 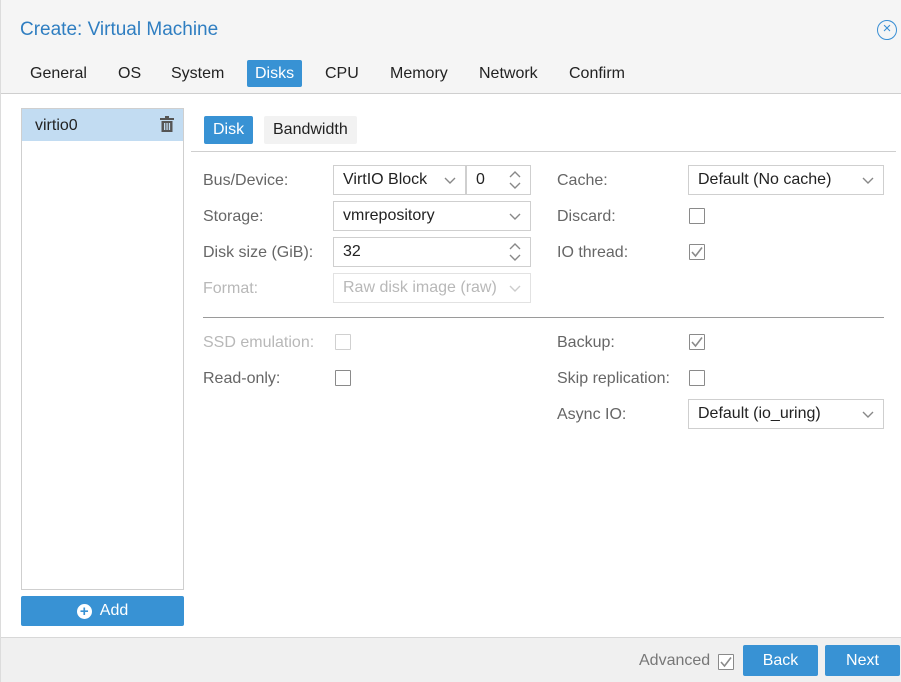 I want to click on advanced-divider, so click(x=543, y=317).